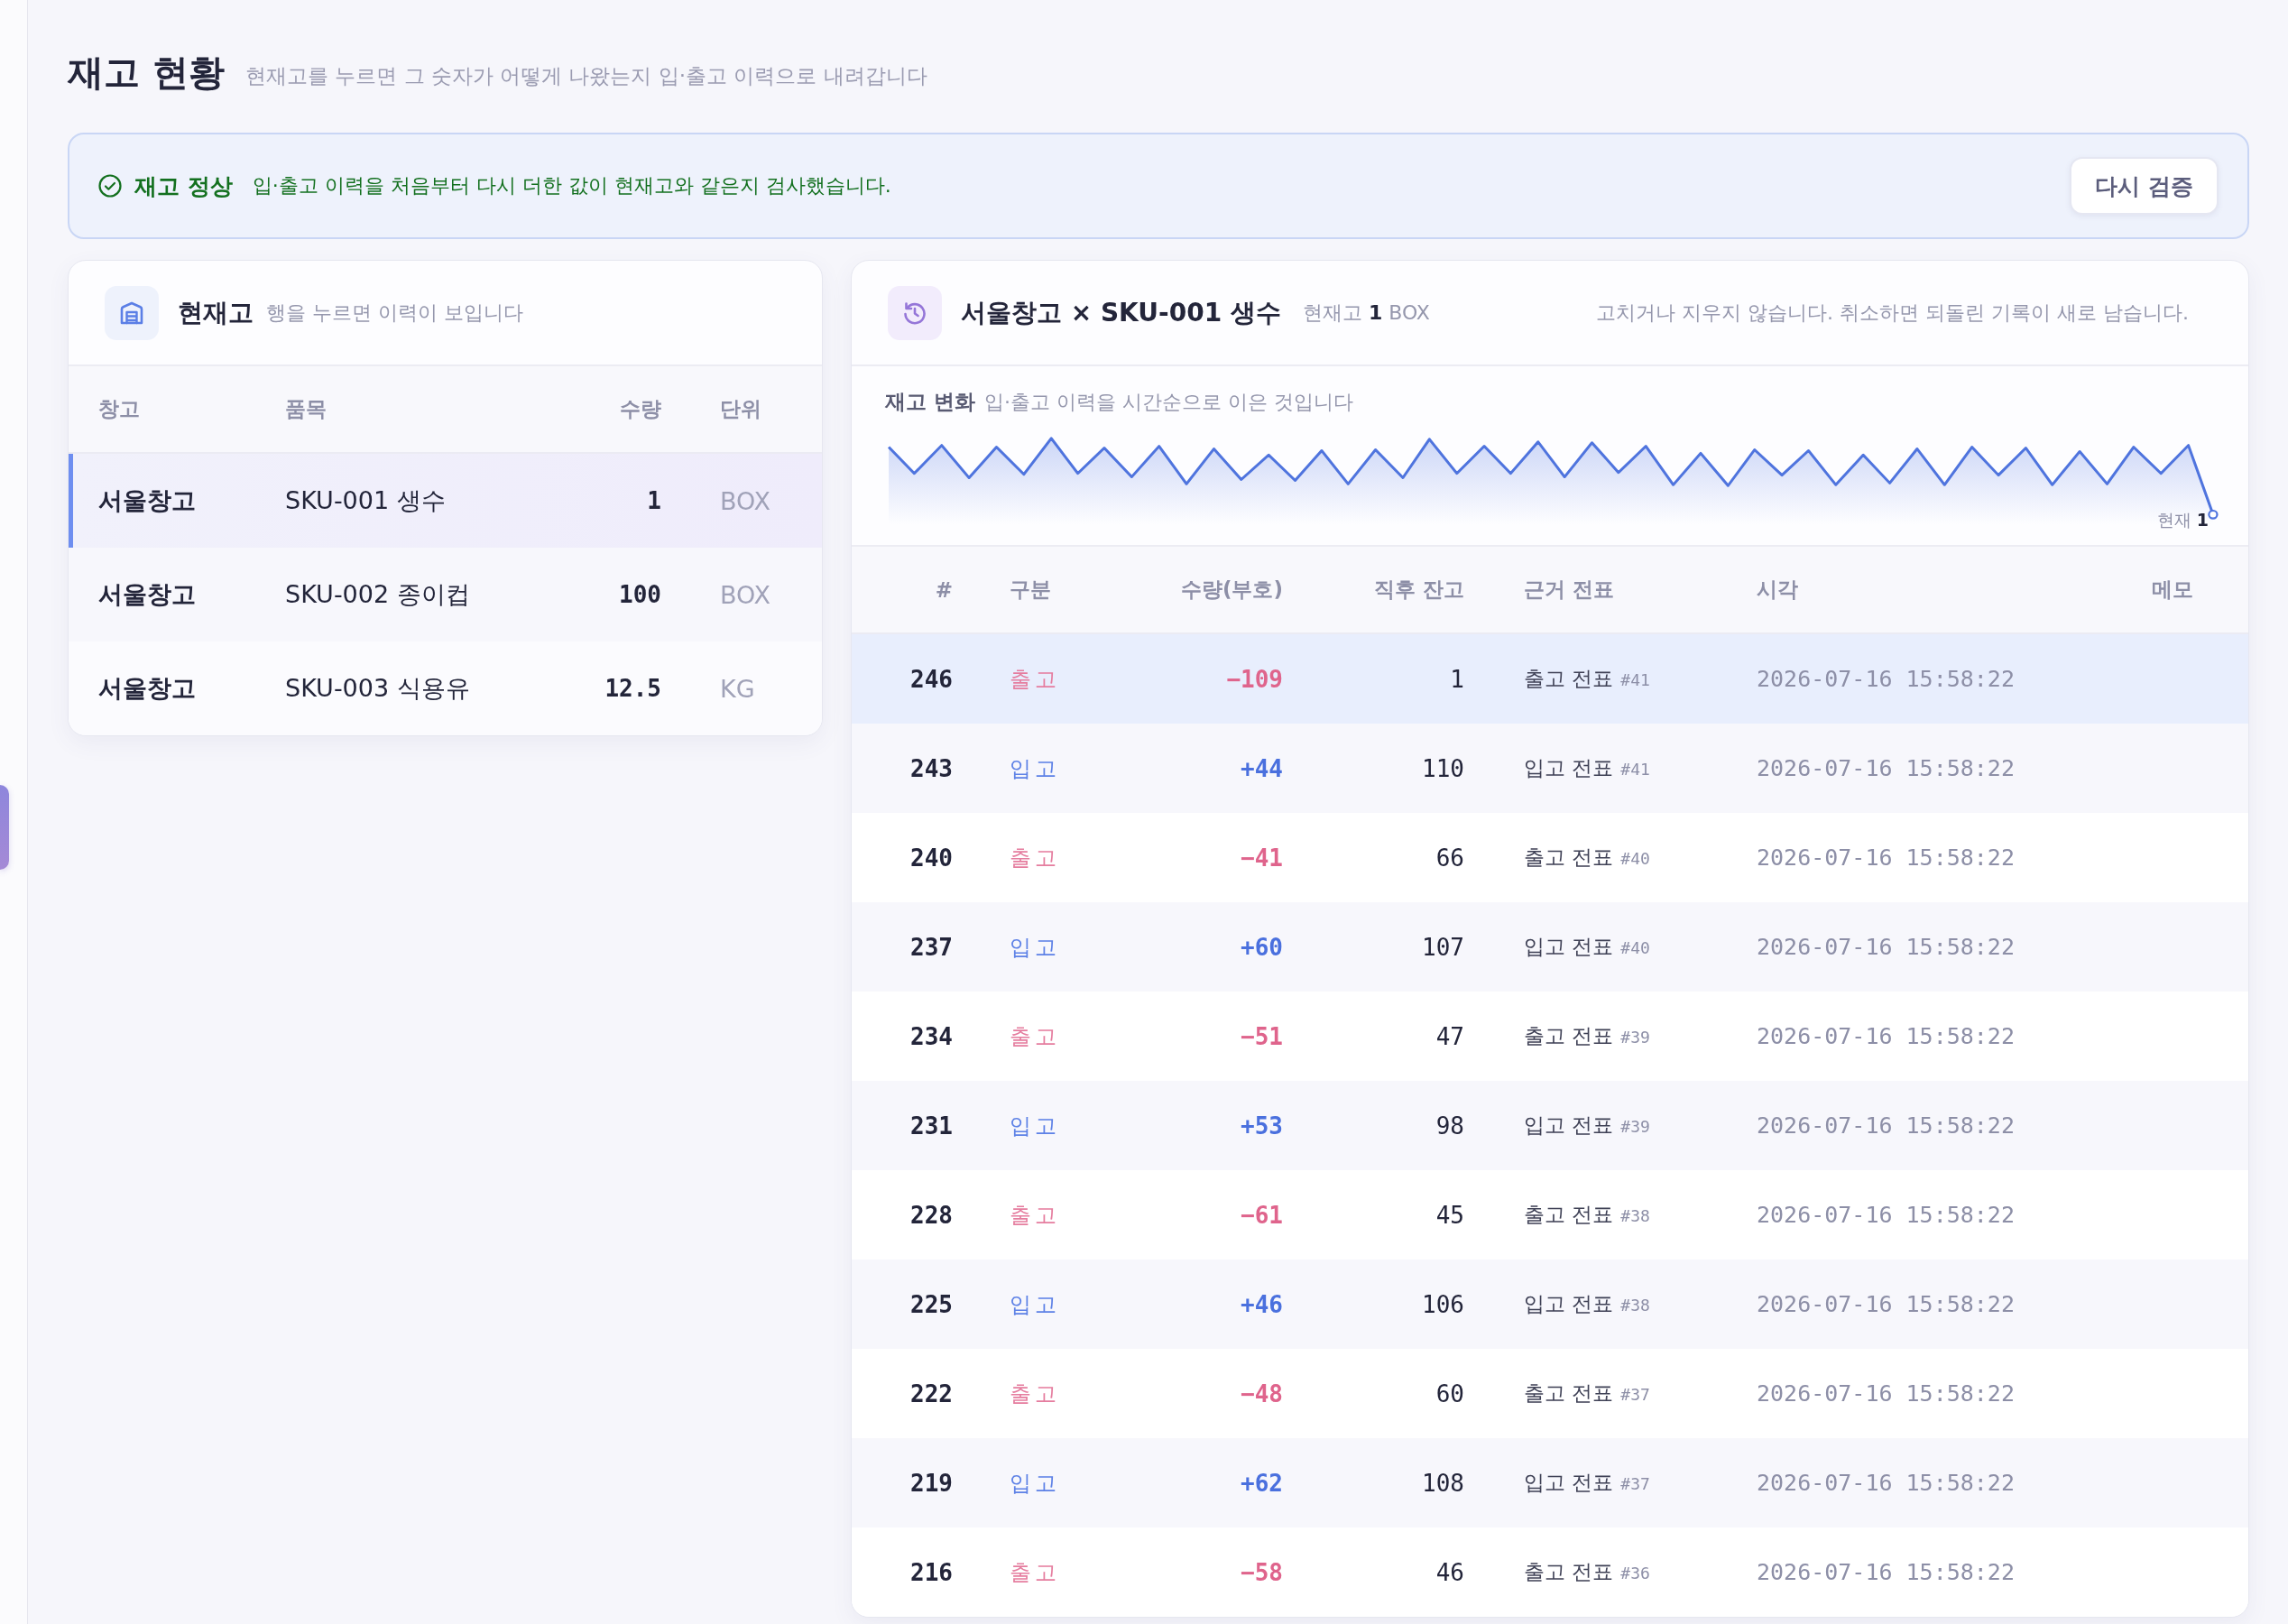  I want to click on page-title: 재고 현황, so click(146, 72).